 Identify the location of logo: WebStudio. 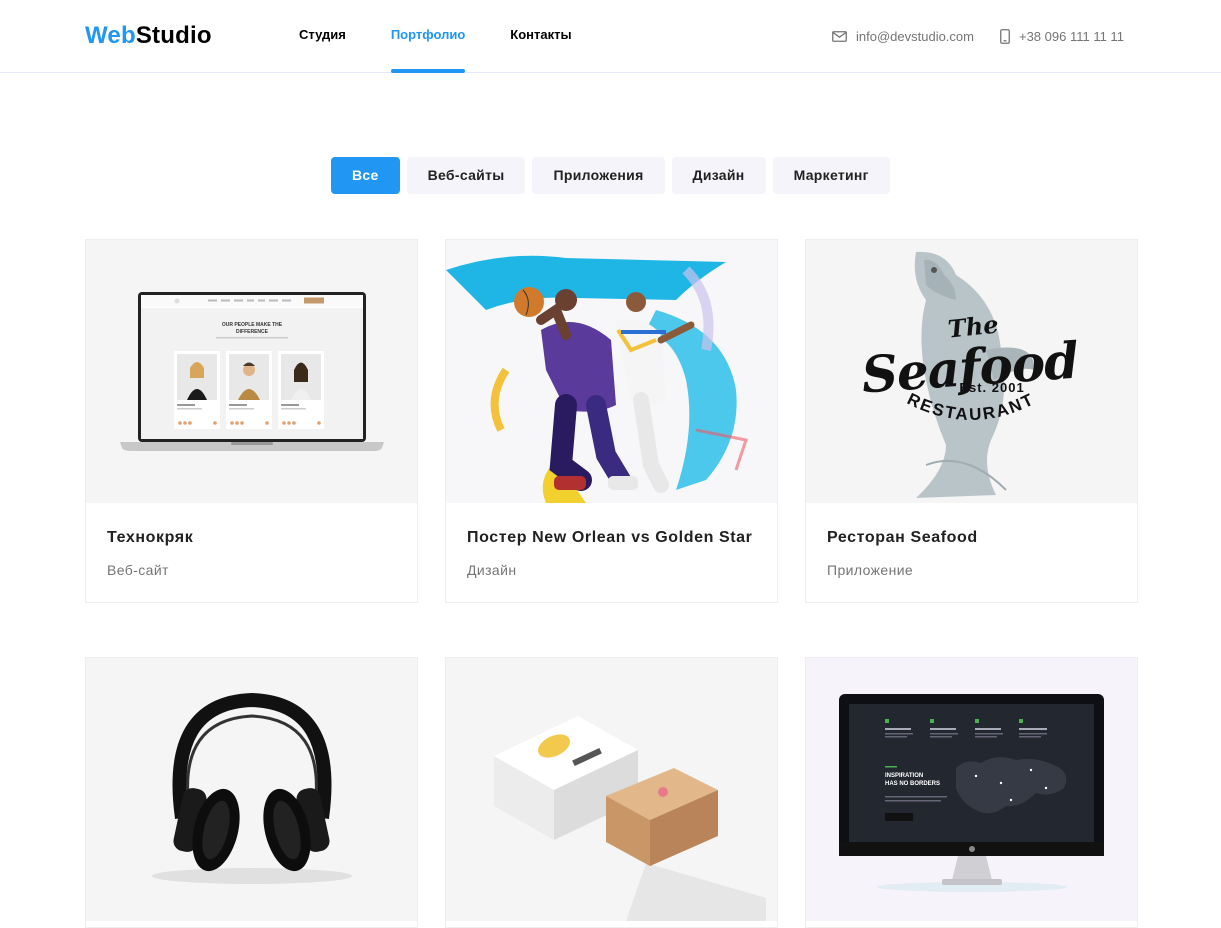
(148, 36).